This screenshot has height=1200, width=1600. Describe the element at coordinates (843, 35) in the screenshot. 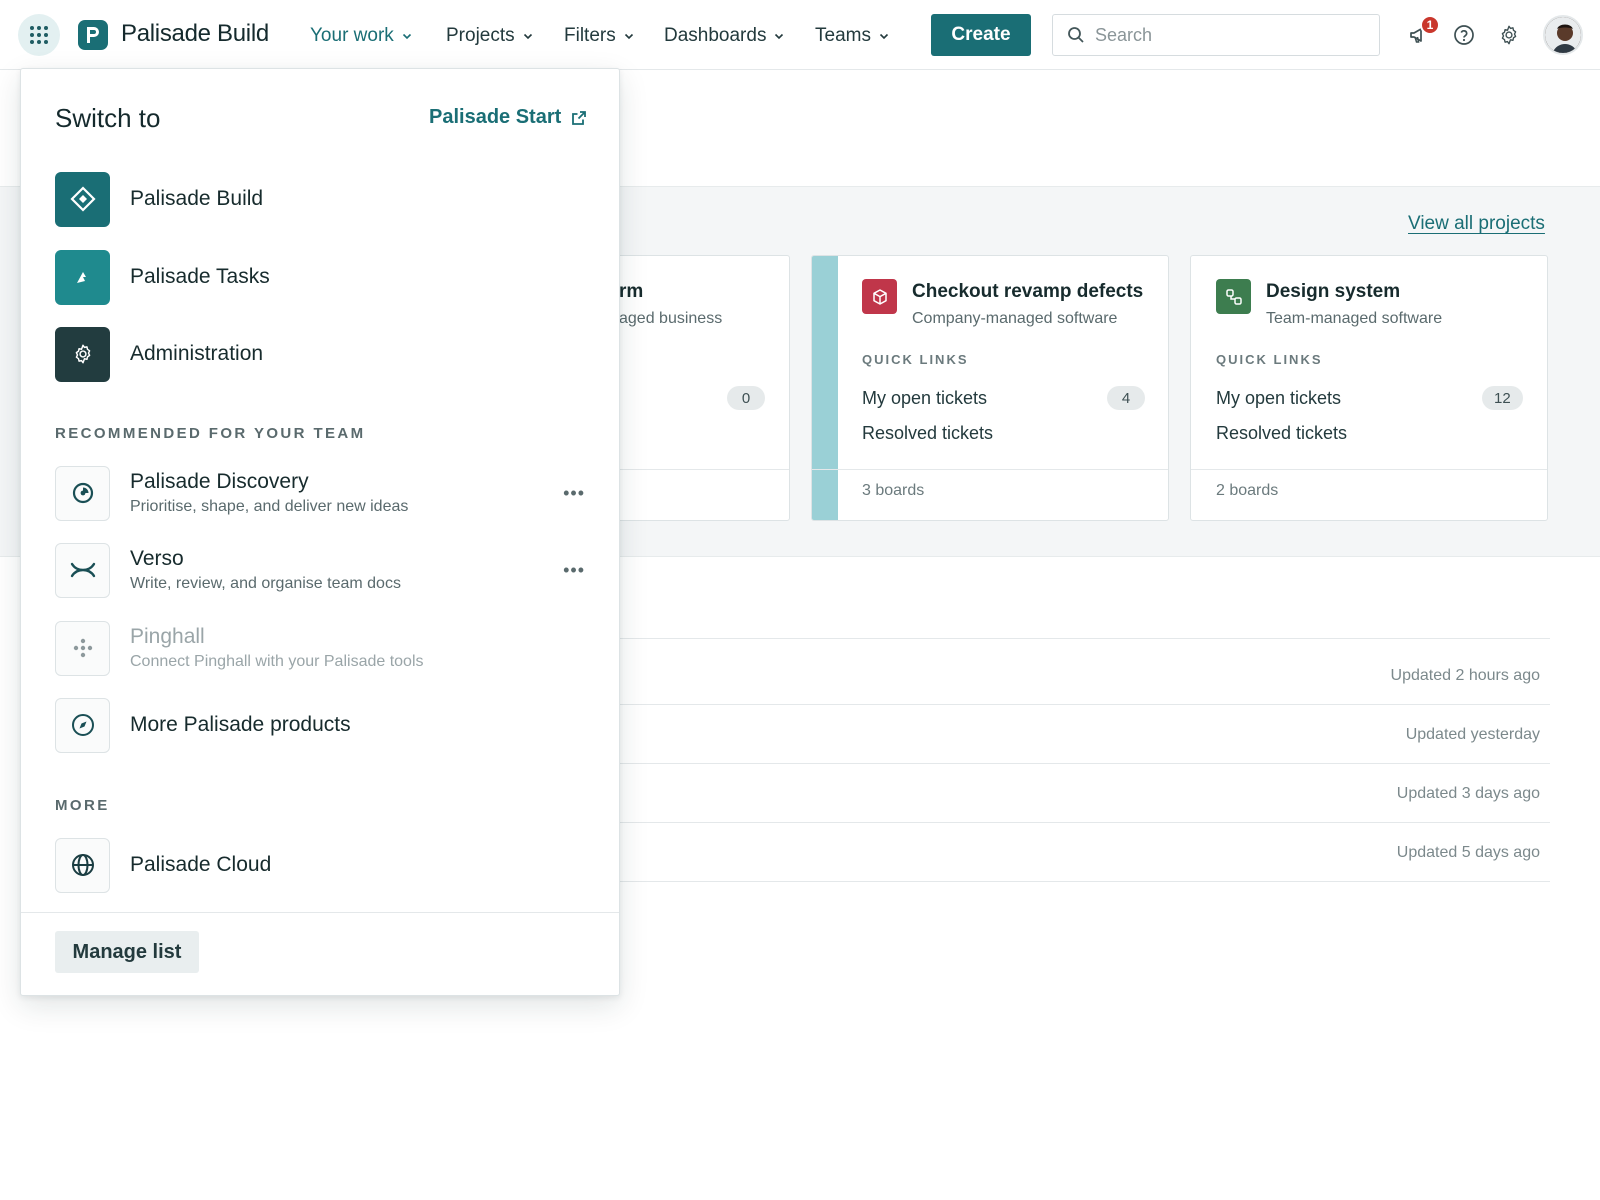

I see `nav-label: Teams` at that location.